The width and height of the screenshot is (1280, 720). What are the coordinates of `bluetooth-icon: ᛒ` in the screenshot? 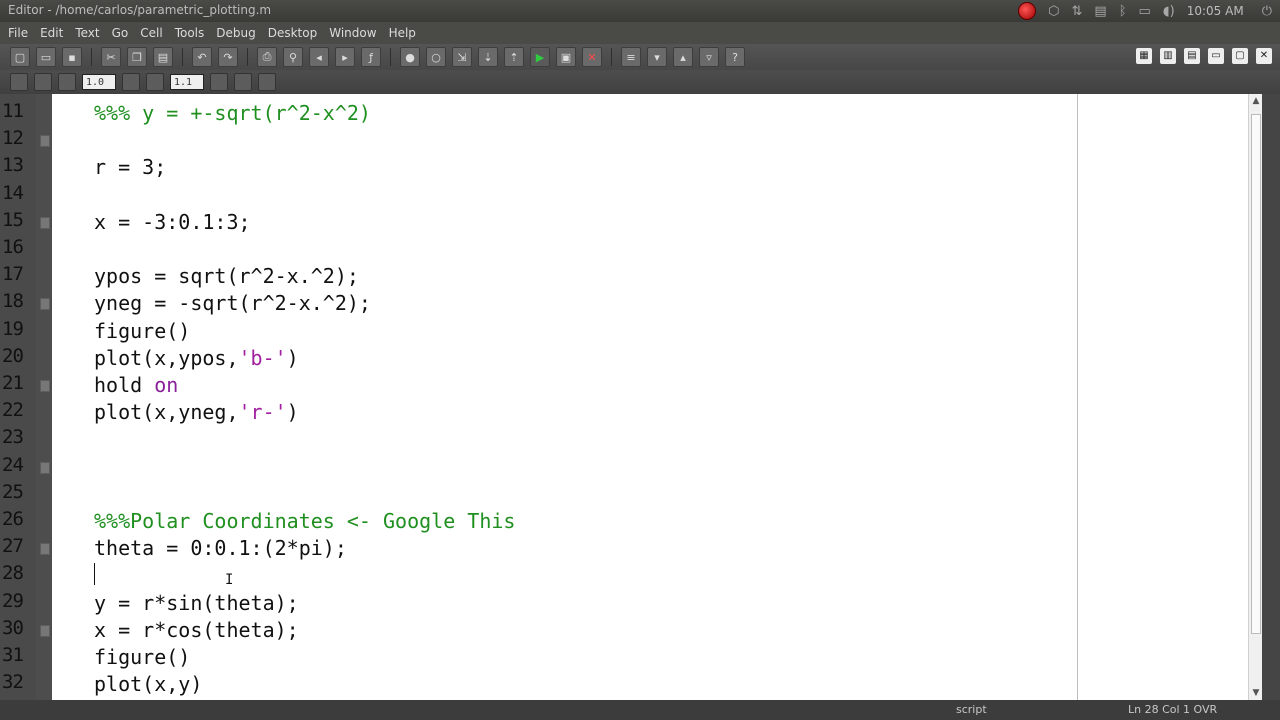 It's located at (1123, 11).